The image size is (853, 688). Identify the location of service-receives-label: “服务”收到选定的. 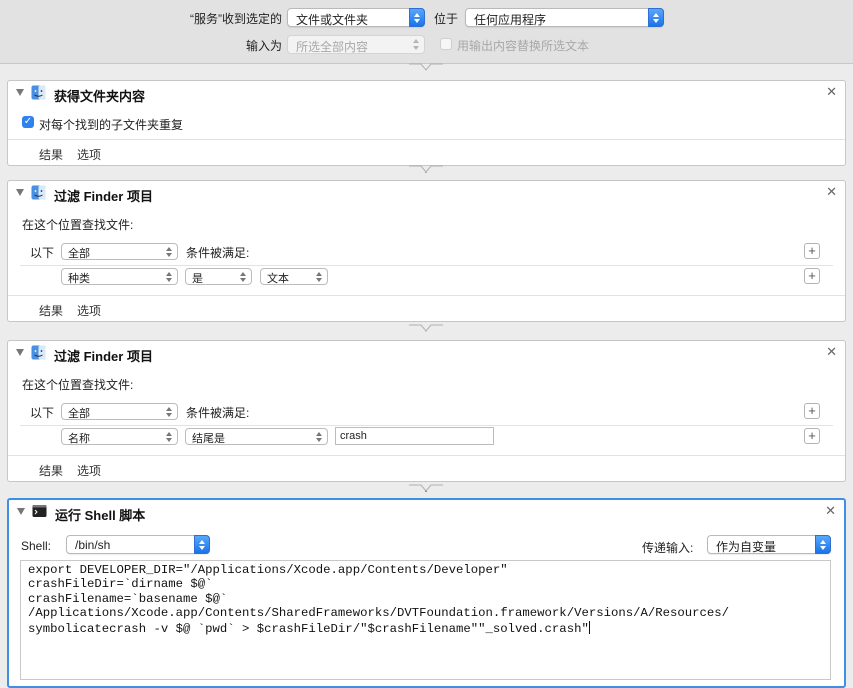
(236, 19).